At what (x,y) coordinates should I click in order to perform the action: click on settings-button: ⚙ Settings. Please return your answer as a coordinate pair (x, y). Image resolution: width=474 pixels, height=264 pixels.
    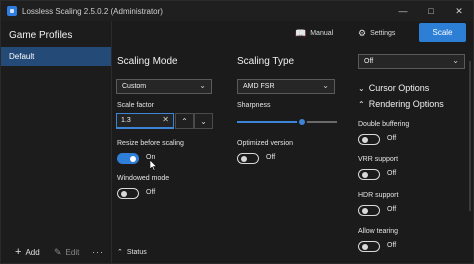
    Looking at the image, I should click on (376, 33).